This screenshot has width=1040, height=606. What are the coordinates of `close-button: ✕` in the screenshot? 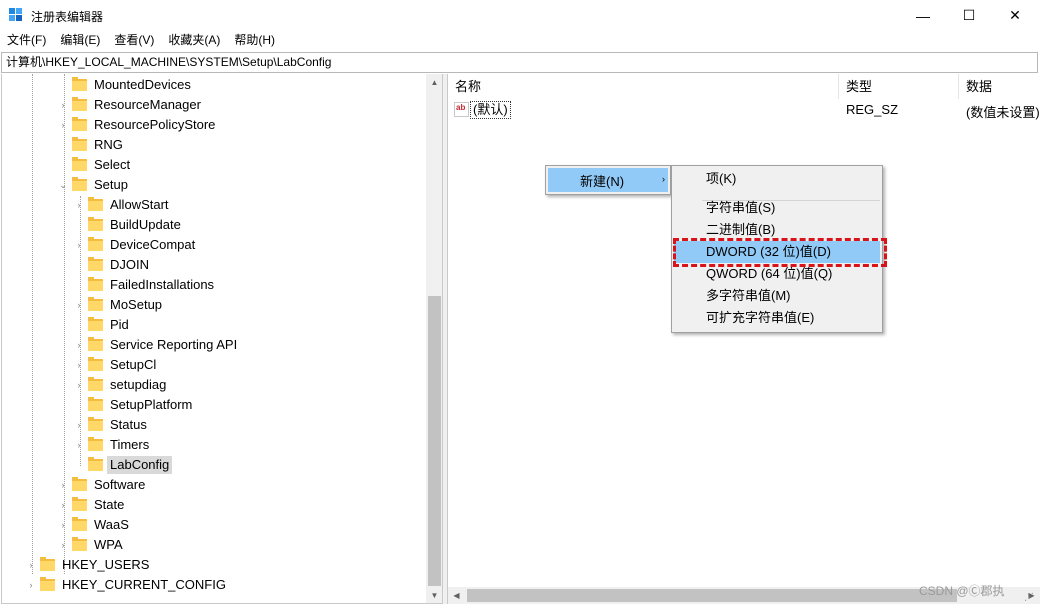 It's located at (1015, 15).